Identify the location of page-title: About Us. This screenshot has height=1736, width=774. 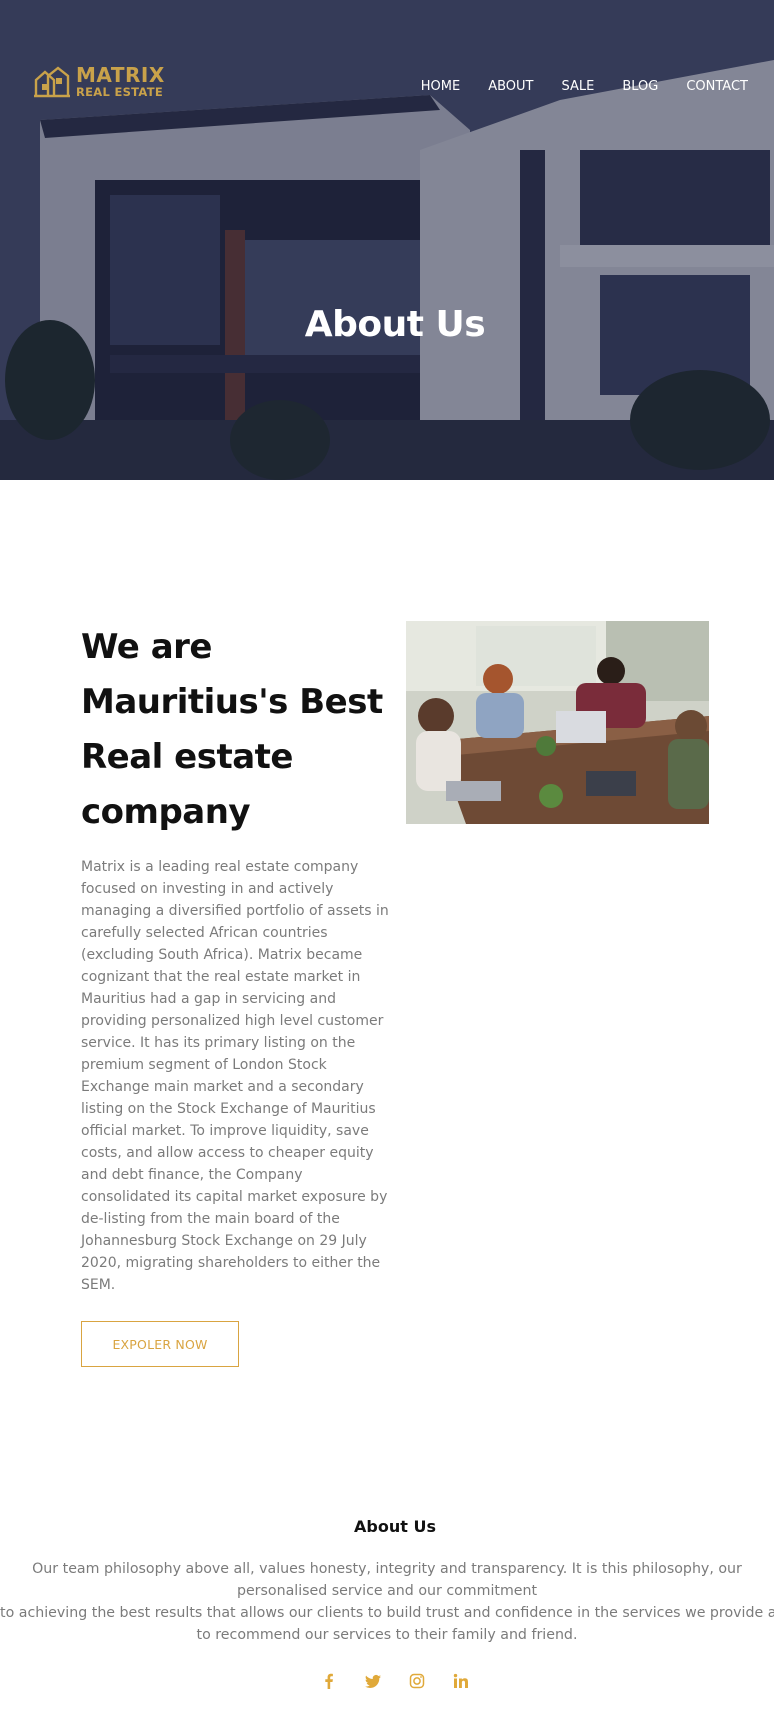
(395, 325).